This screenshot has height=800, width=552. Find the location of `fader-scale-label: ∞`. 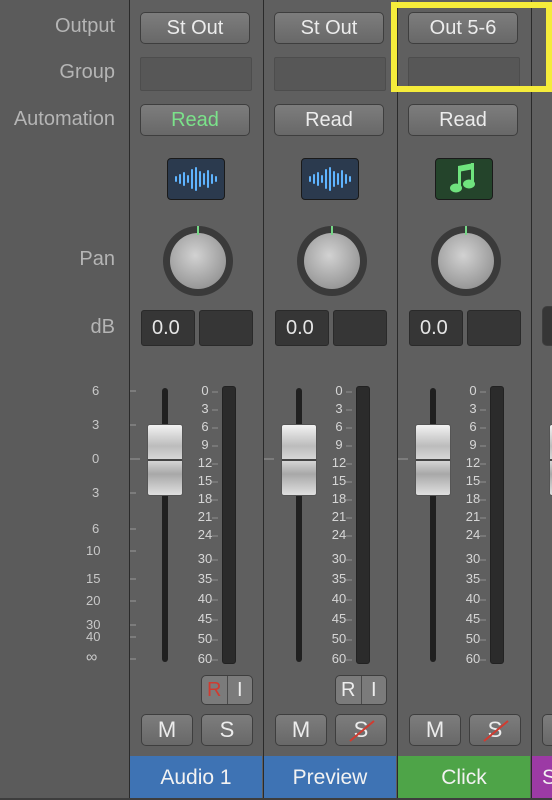

fader-scale-label: ∞ is located at coordinates (92, 657).